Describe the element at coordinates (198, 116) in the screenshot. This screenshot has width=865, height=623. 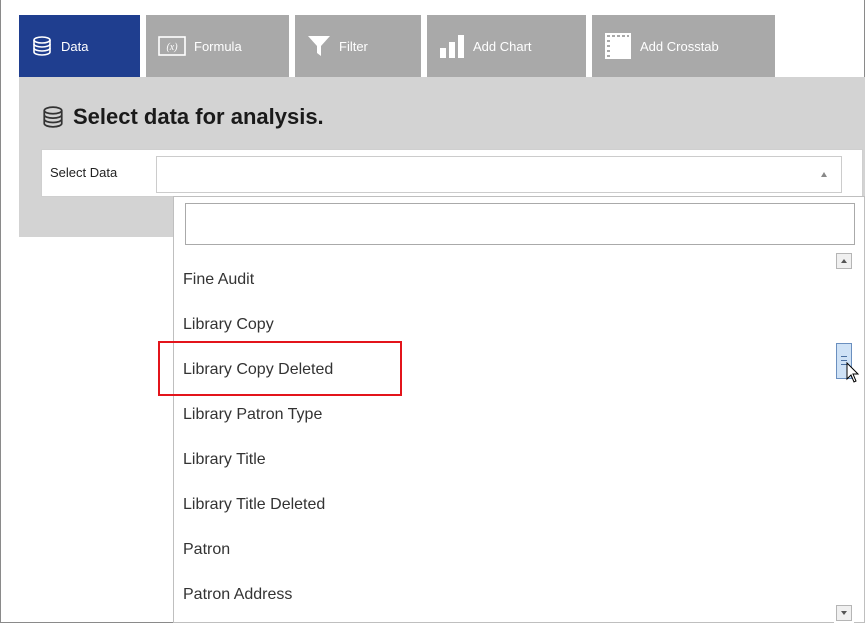
I see `page-title-text: Select data for analysis.` at that location.